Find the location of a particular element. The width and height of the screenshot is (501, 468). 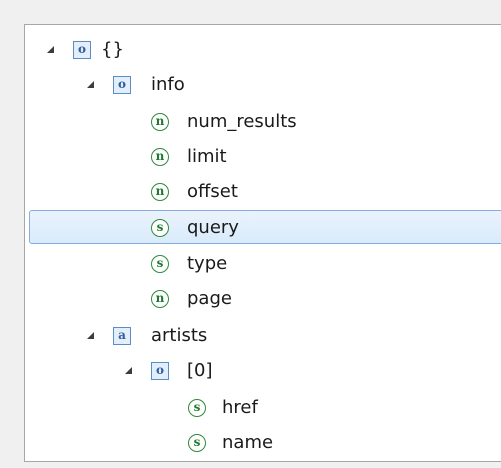

tree-node-num-results: n num_results is located at coordinates (263, 122).